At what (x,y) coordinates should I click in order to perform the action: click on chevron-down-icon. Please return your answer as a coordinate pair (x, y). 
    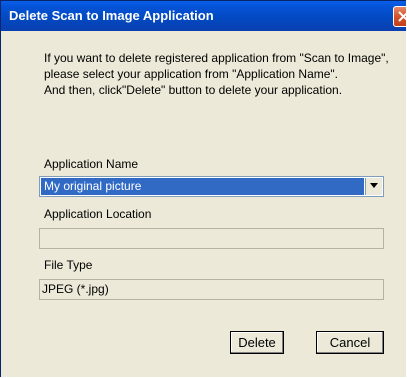
    Looking at the image, I should click on (374, 185).